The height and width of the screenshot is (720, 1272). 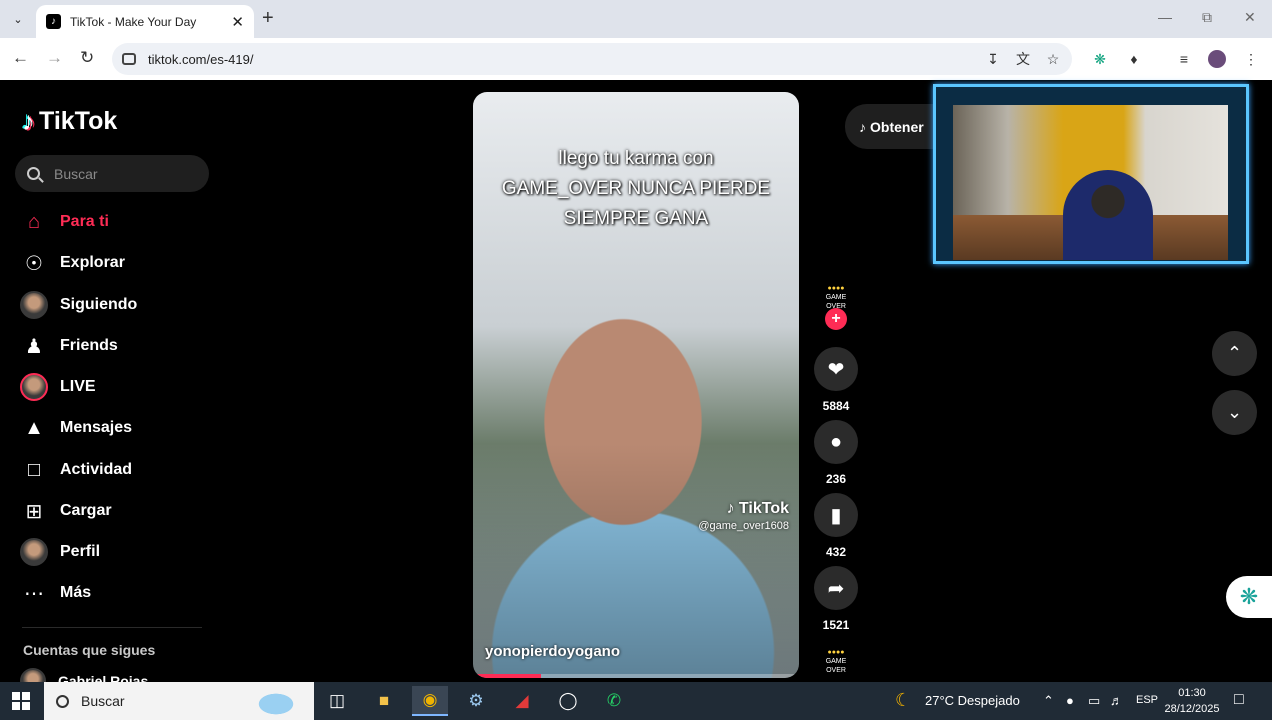 What do you see at coordinates (1184, 59) in the screenshot?
I see `reading-list-icon: ≡` at bounding box center [1184, 59].